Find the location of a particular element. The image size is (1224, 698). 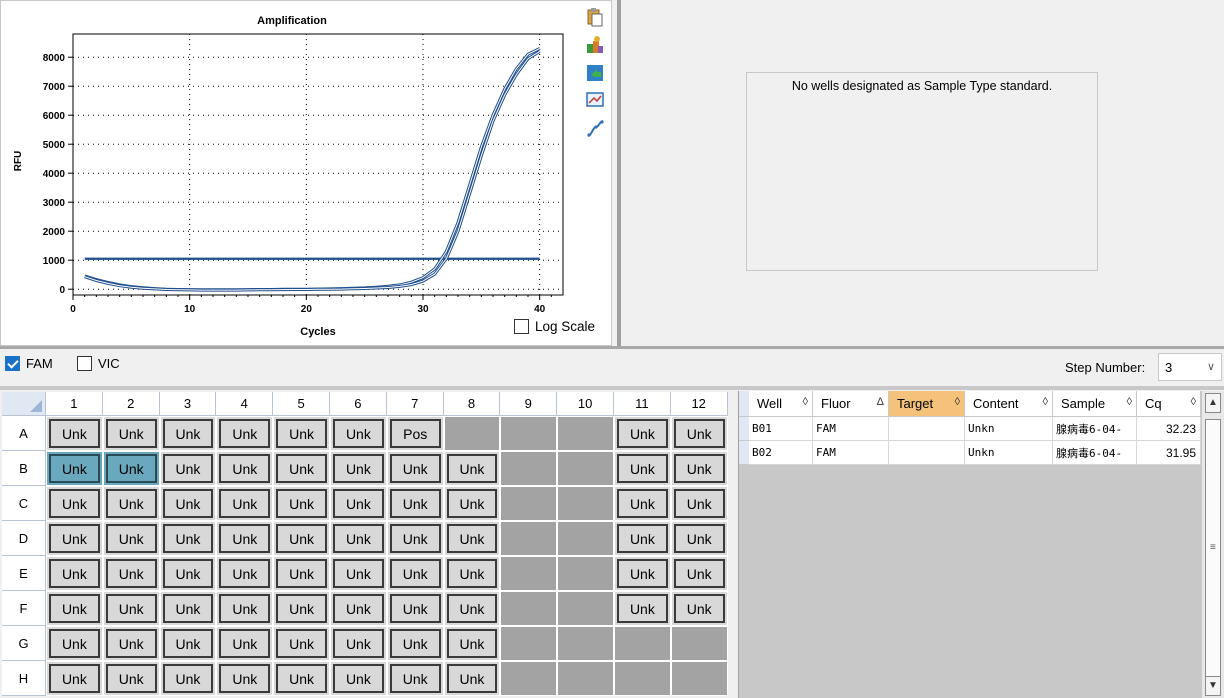

well-D10 is located at coordinates (585, 538).